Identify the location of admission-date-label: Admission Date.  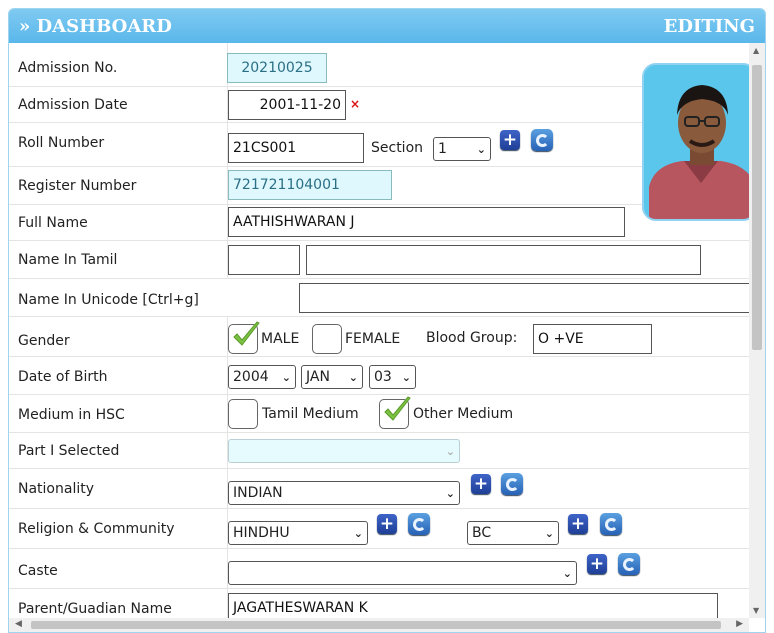
(73, 105).